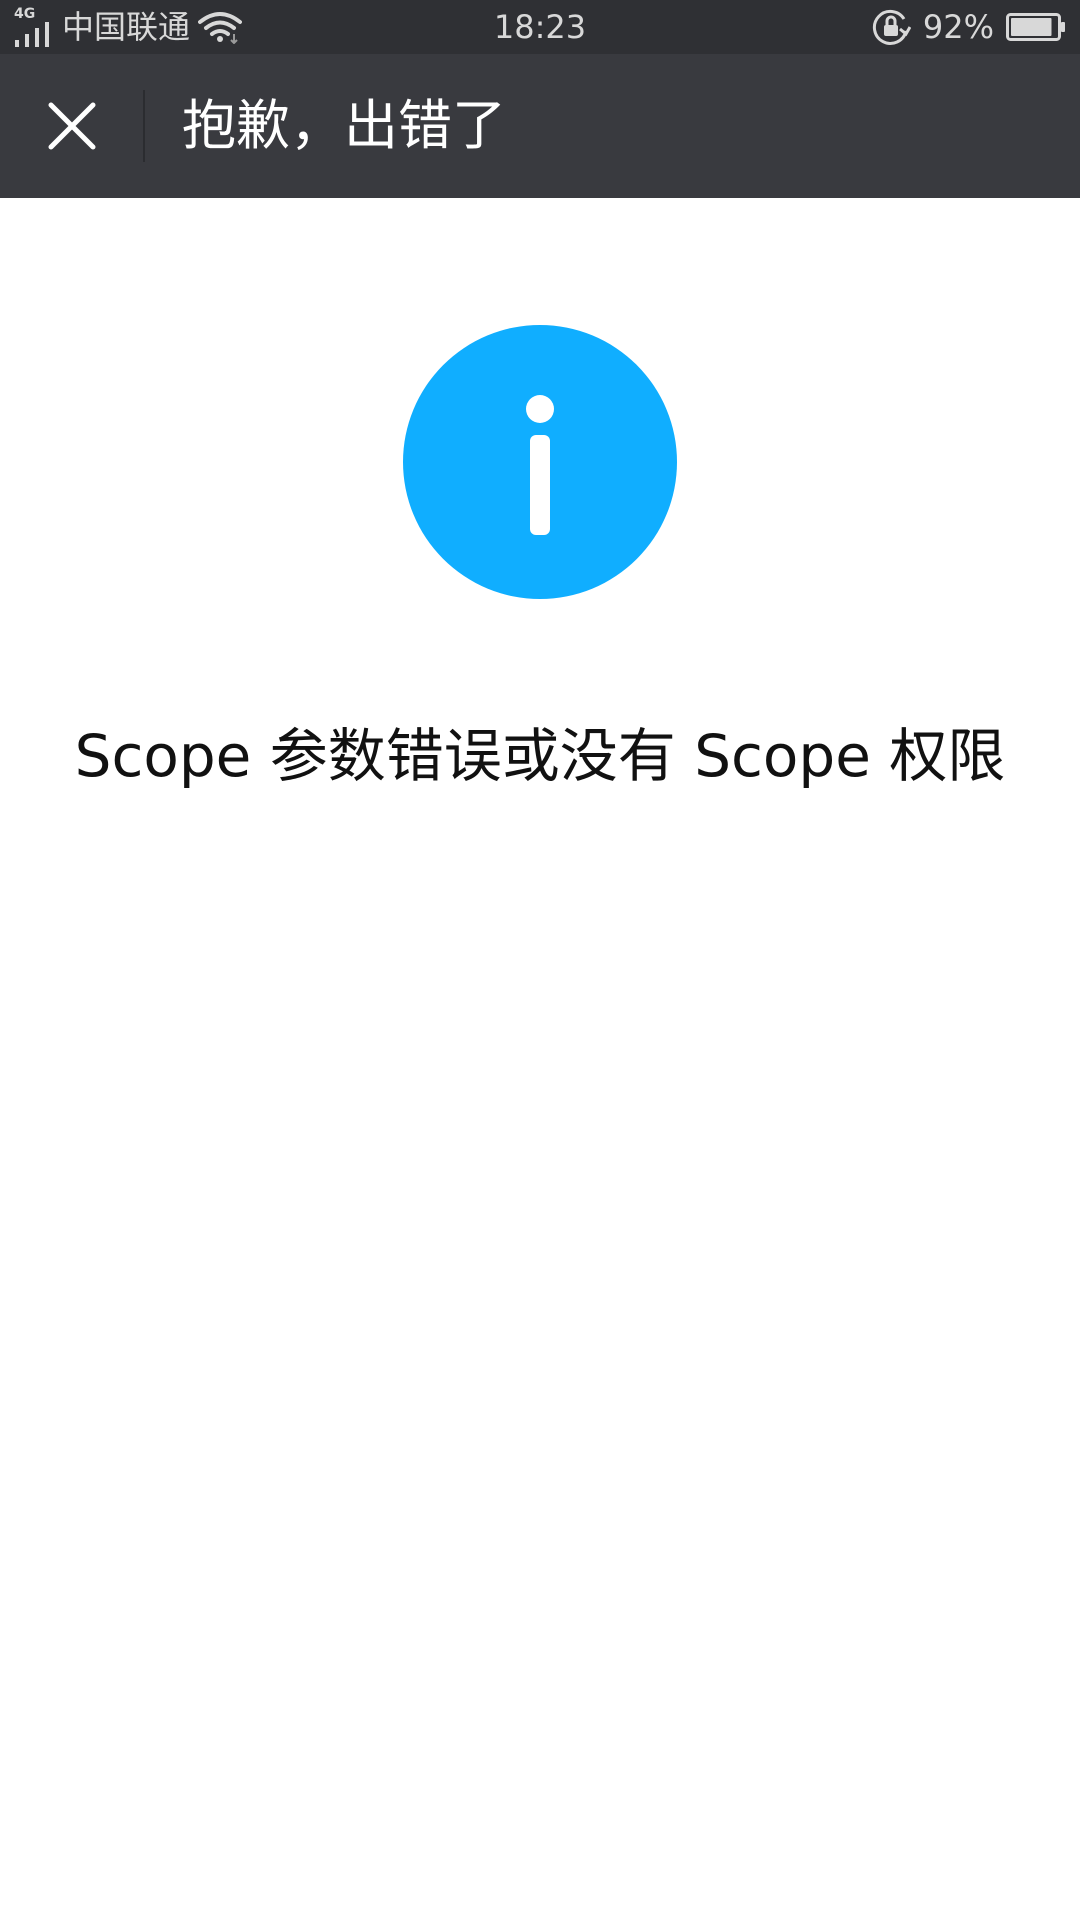 This screenshot has width=1080, height=1920. What do you see at coordinates (144, 126) in the screenshot?
I see `title-divider` at bounding box center [144, 126].